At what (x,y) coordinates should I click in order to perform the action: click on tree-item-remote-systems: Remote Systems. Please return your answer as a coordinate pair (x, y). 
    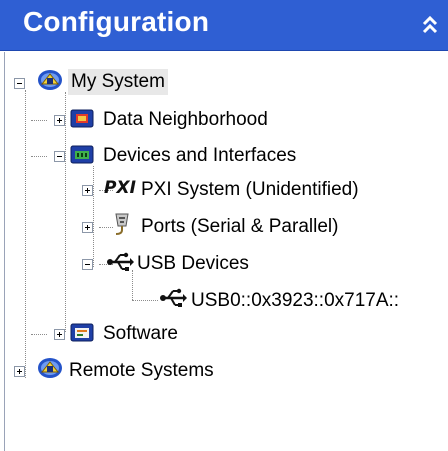
    Looking at the image, I should click on (141, 371).